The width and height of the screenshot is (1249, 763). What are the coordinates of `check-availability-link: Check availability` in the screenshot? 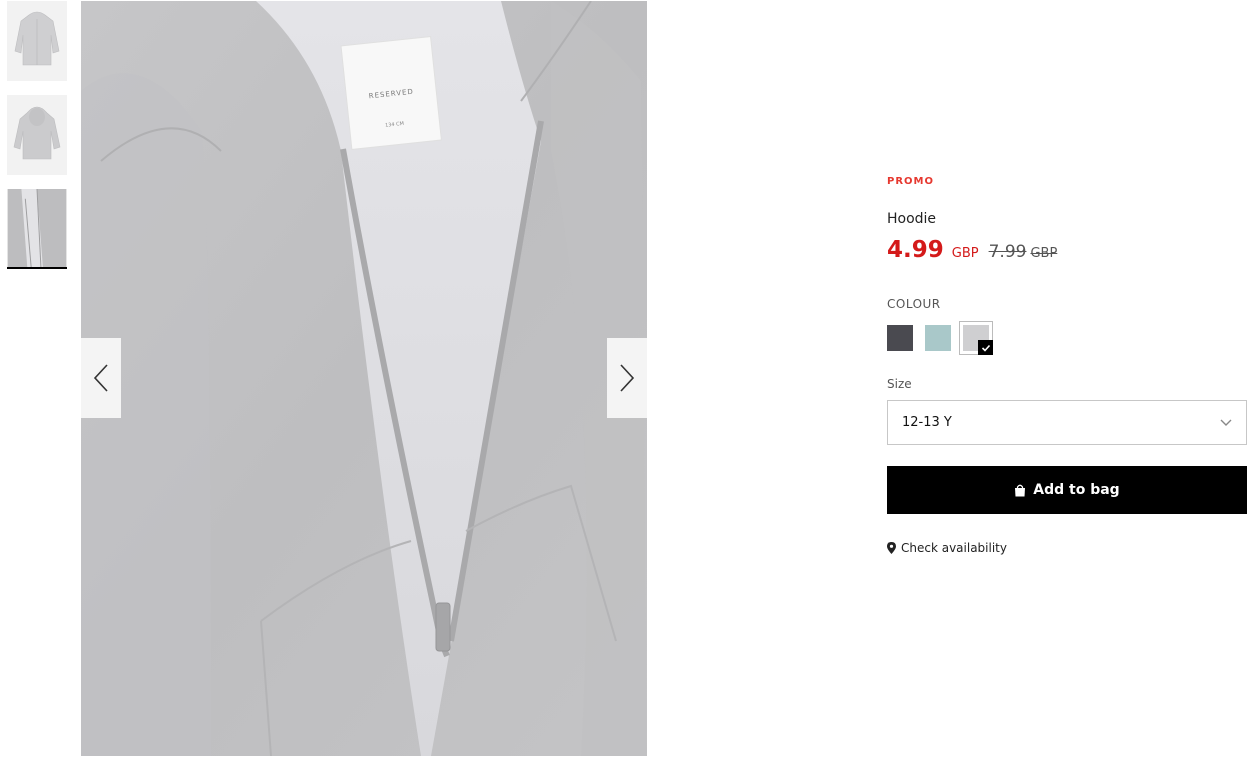 It's located at (1067, 548).